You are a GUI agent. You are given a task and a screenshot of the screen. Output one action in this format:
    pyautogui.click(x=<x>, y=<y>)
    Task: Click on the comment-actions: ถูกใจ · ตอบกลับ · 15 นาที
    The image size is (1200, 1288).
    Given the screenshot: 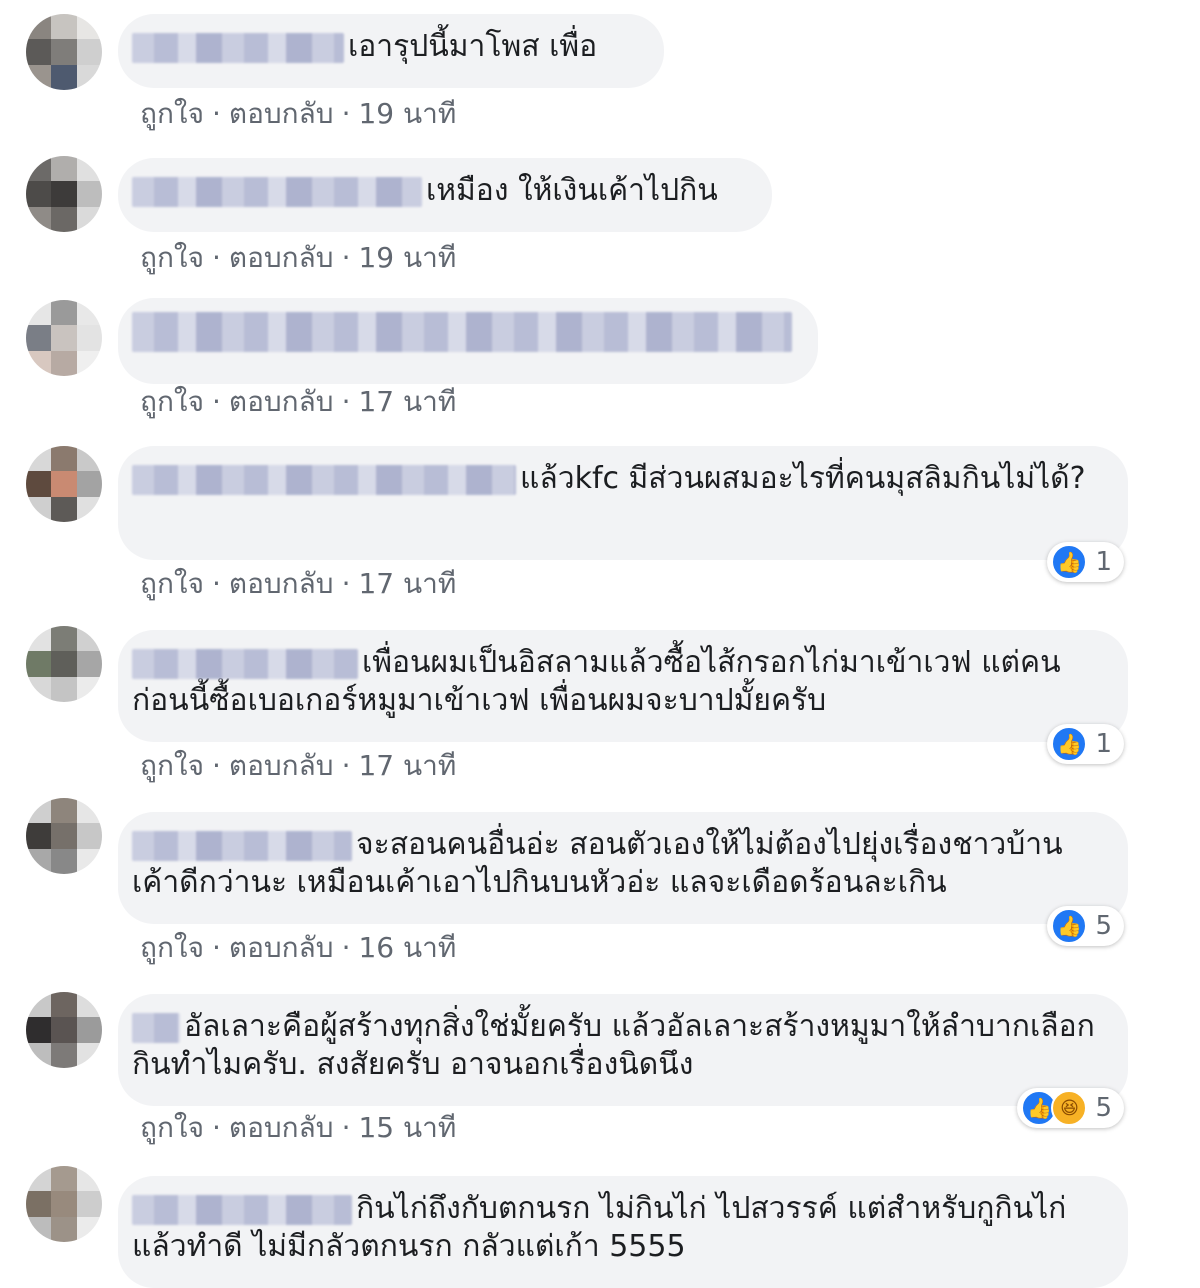 What is the action you would take?
    pyautogui.click(x=298, y=1127)
    